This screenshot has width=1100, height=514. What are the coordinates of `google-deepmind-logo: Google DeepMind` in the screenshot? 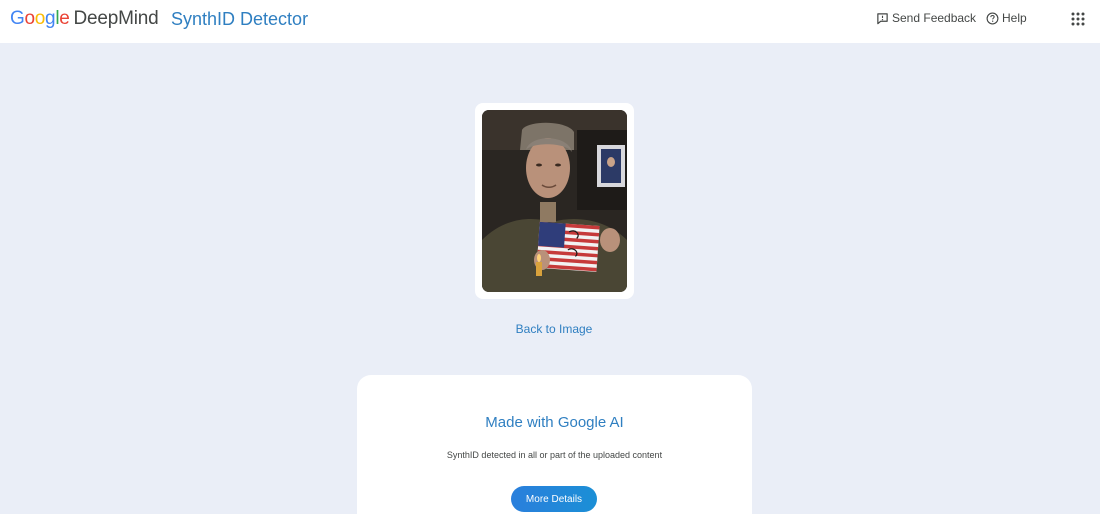 It's located at (84, 19).